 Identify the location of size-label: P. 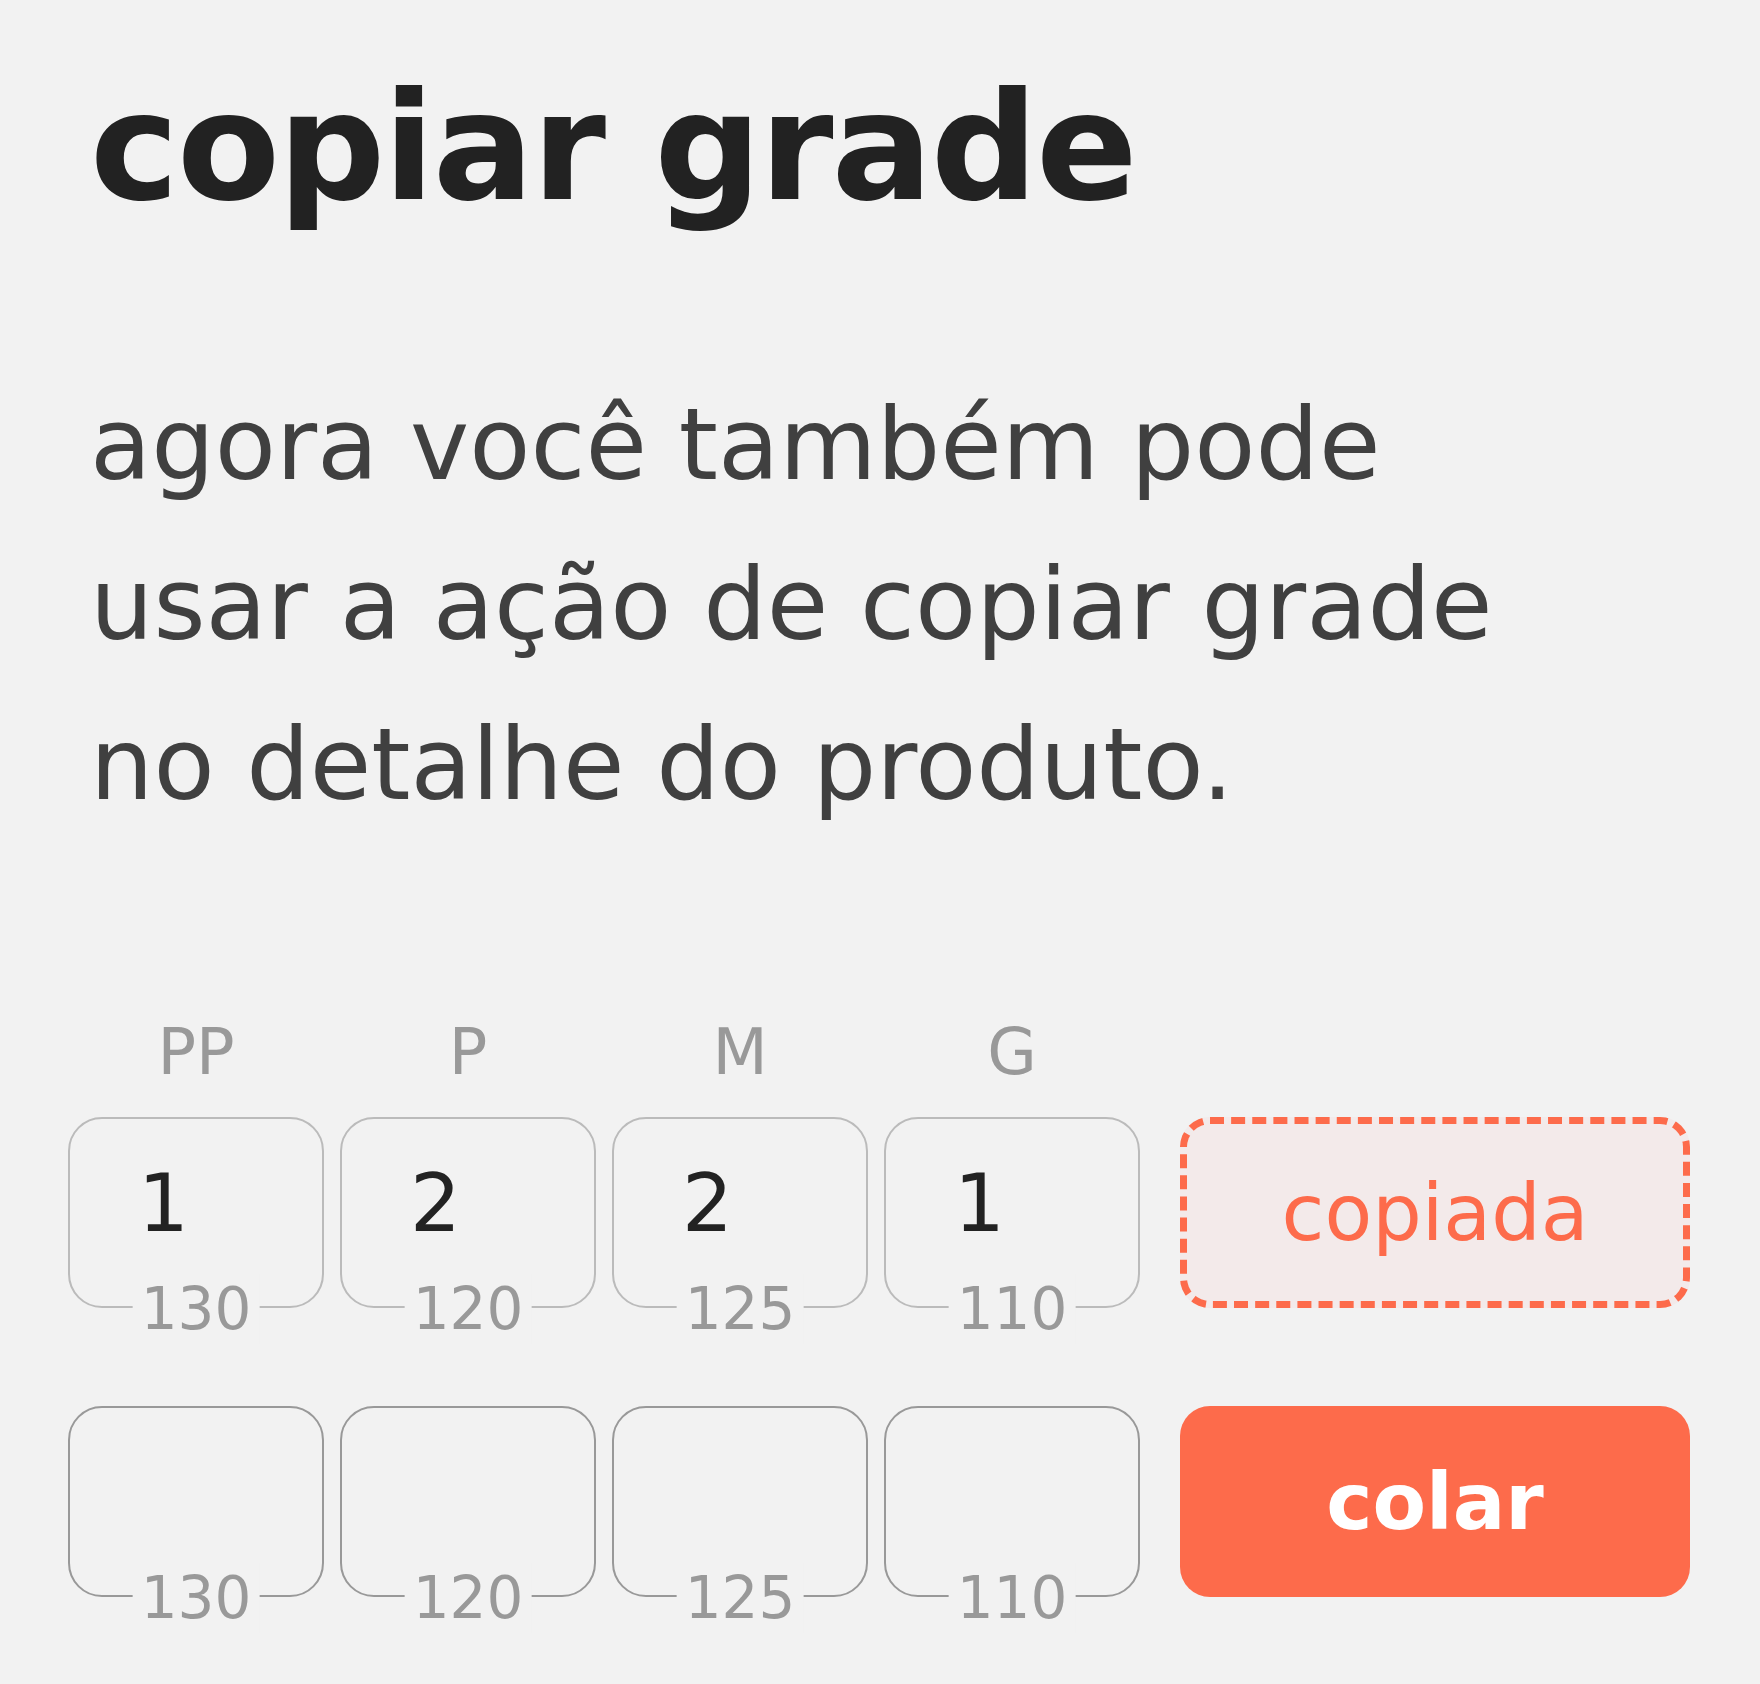
(468, 1052).